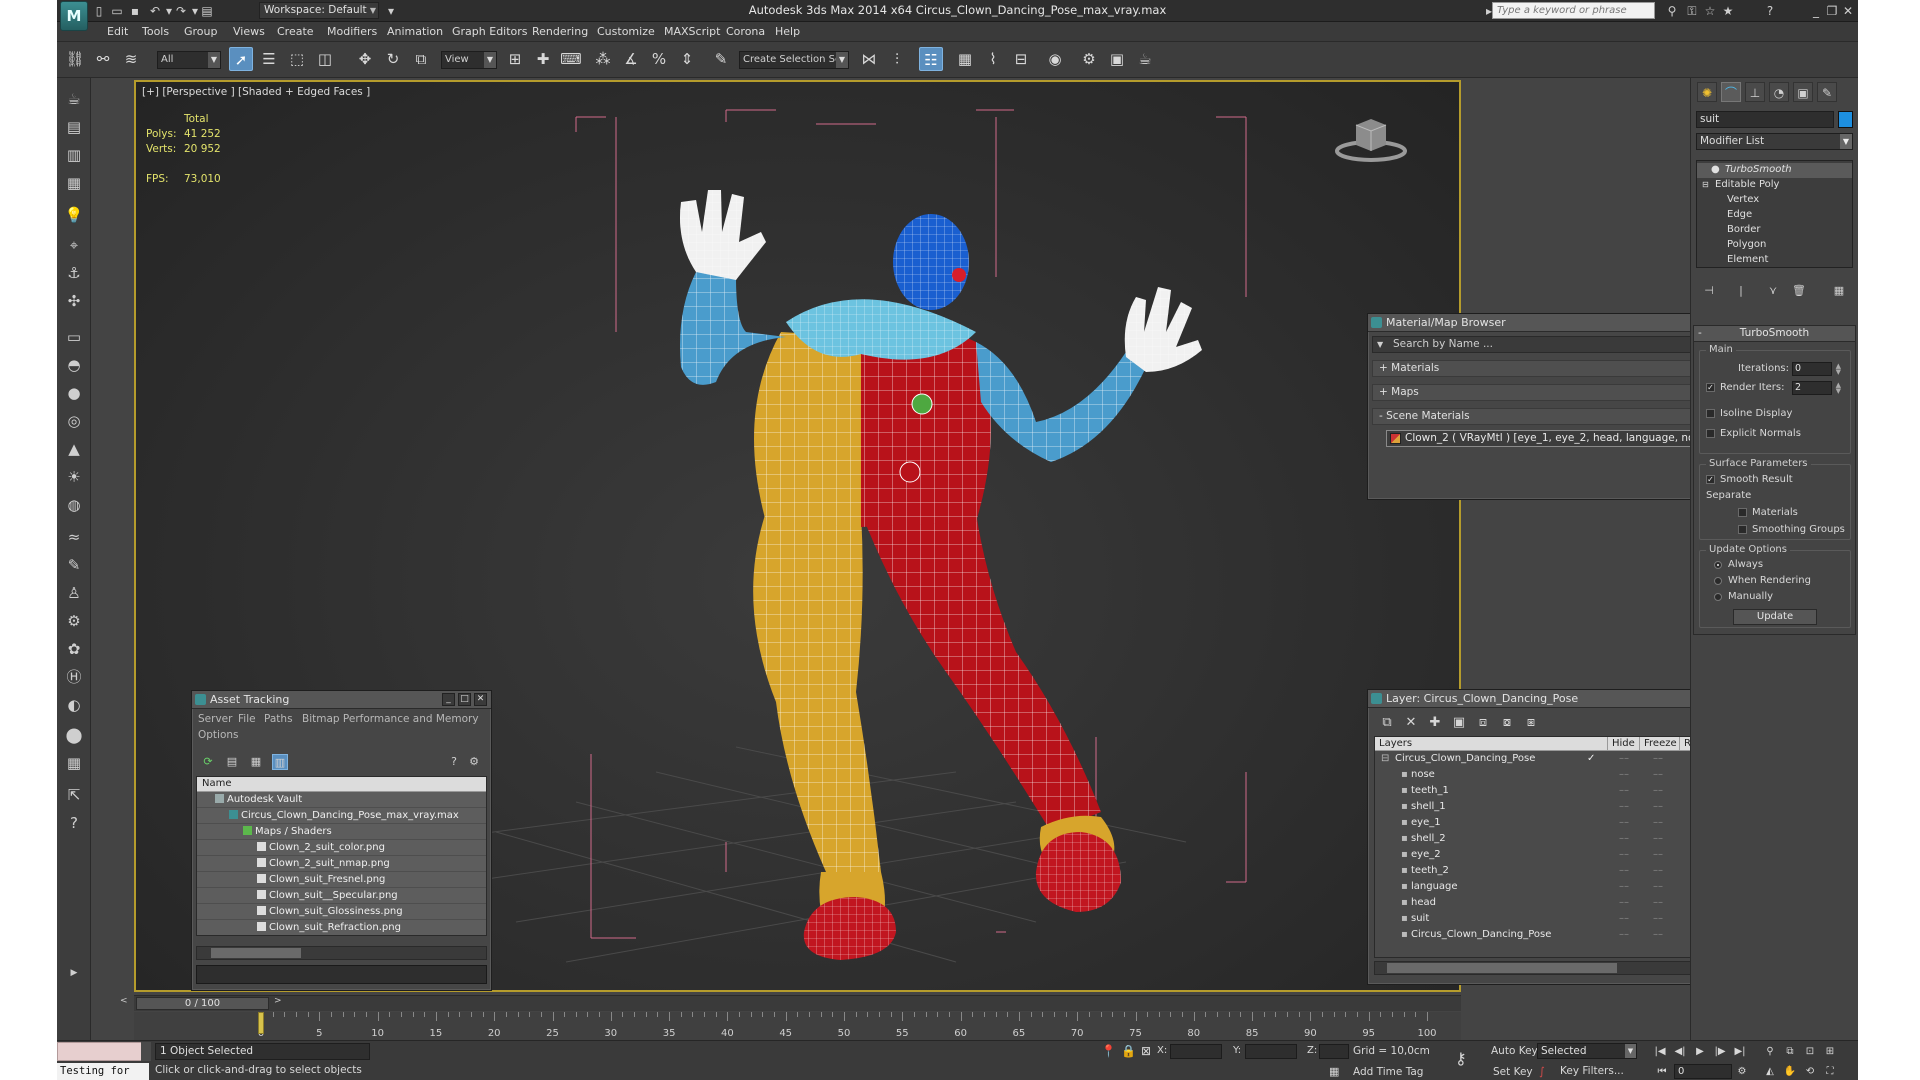 This screenshot has width=1920, height=1080. I want to click on layer-row: ▪teeth_1––––⁞, so click(1549, 791).